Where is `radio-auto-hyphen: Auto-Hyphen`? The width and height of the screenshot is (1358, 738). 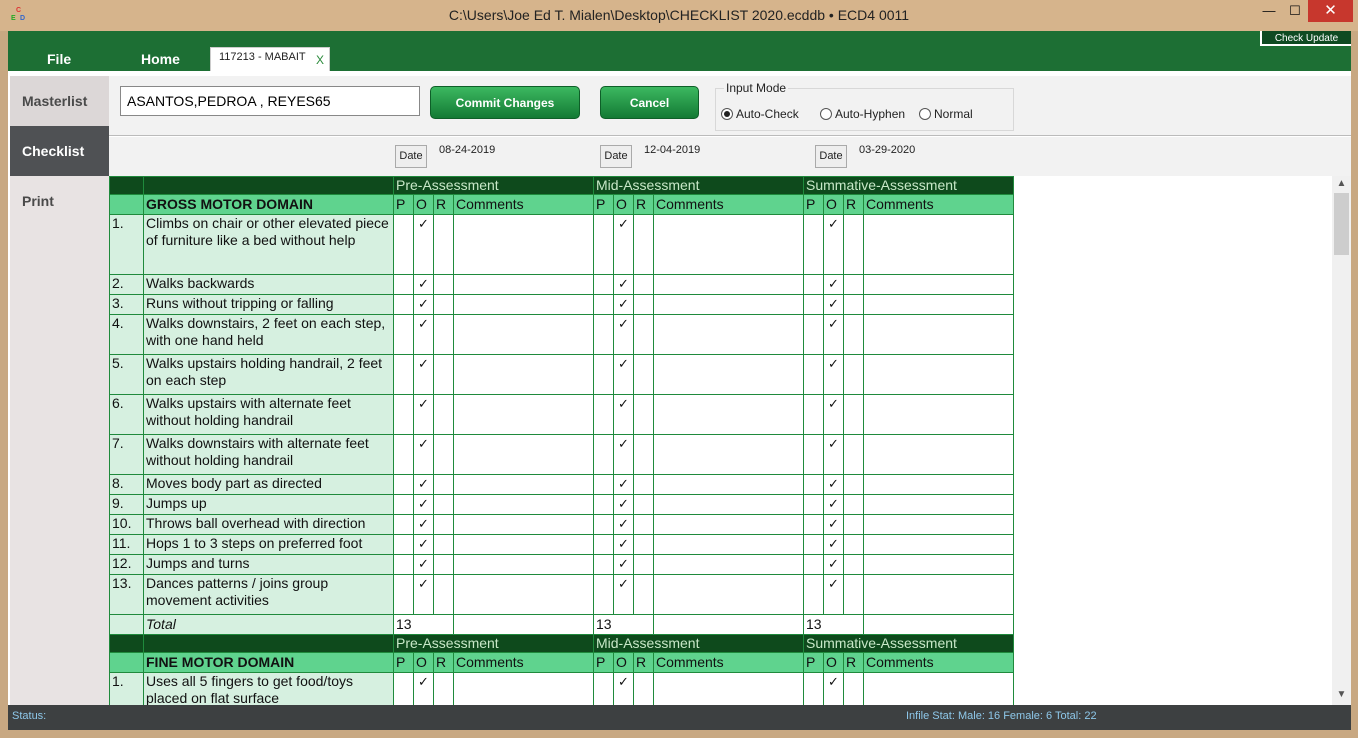 radio-auto-hyphen: Auto-Hyphen is located at coordinates (862, 114).